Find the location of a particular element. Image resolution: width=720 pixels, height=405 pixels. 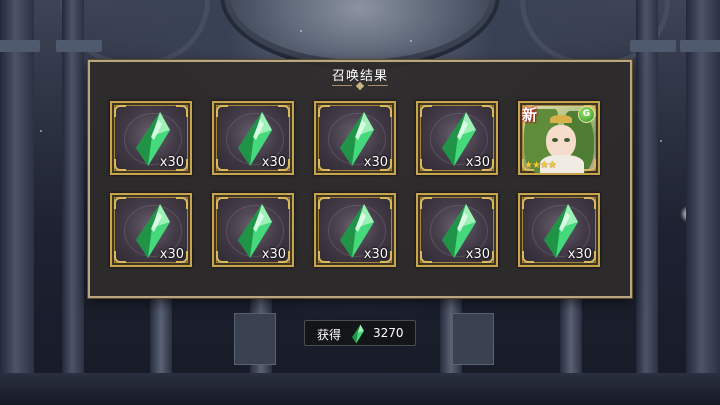

green-crystal-icon is located at coordinates (358, 334).